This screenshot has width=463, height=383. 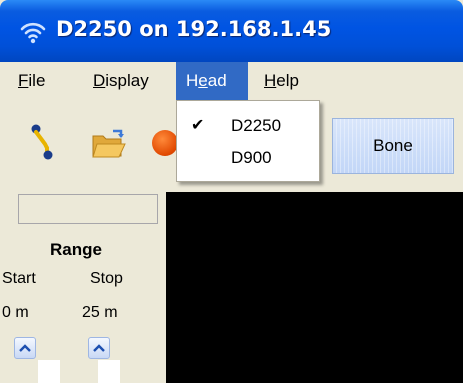 I want to click on stop-slider, so click(x=109, y=371).